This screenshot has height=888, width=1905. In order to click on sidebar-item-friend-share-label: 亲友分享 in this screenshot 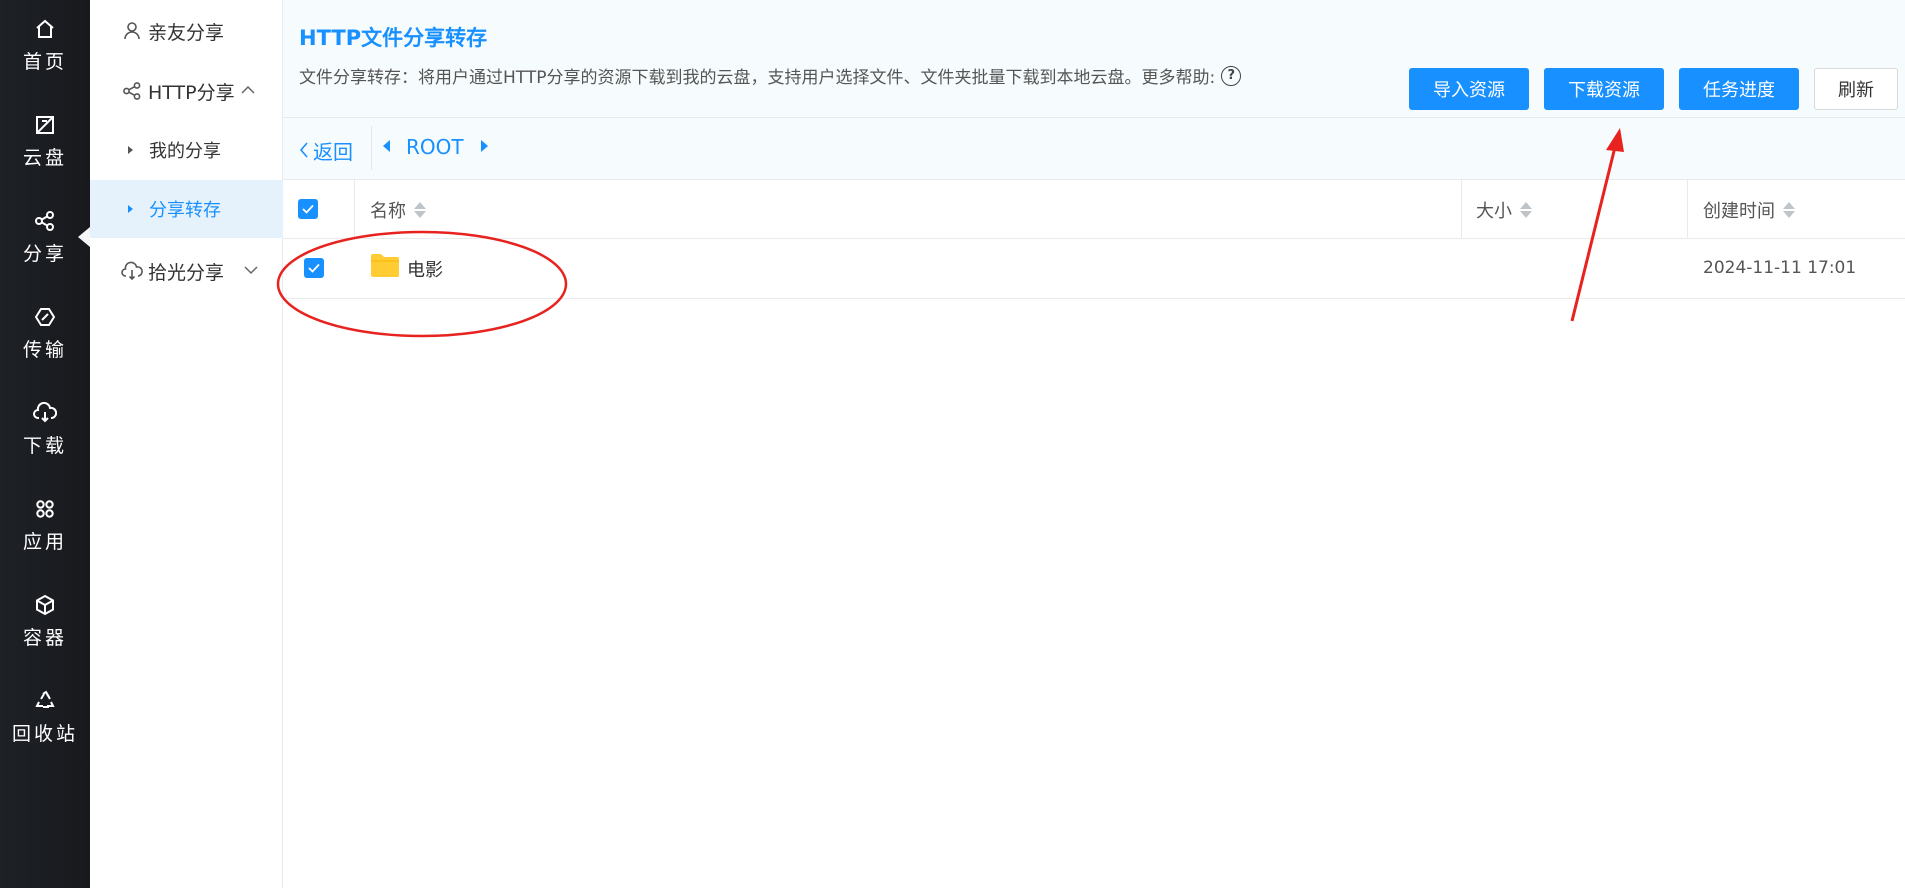, I will do `click(186, 32)`.